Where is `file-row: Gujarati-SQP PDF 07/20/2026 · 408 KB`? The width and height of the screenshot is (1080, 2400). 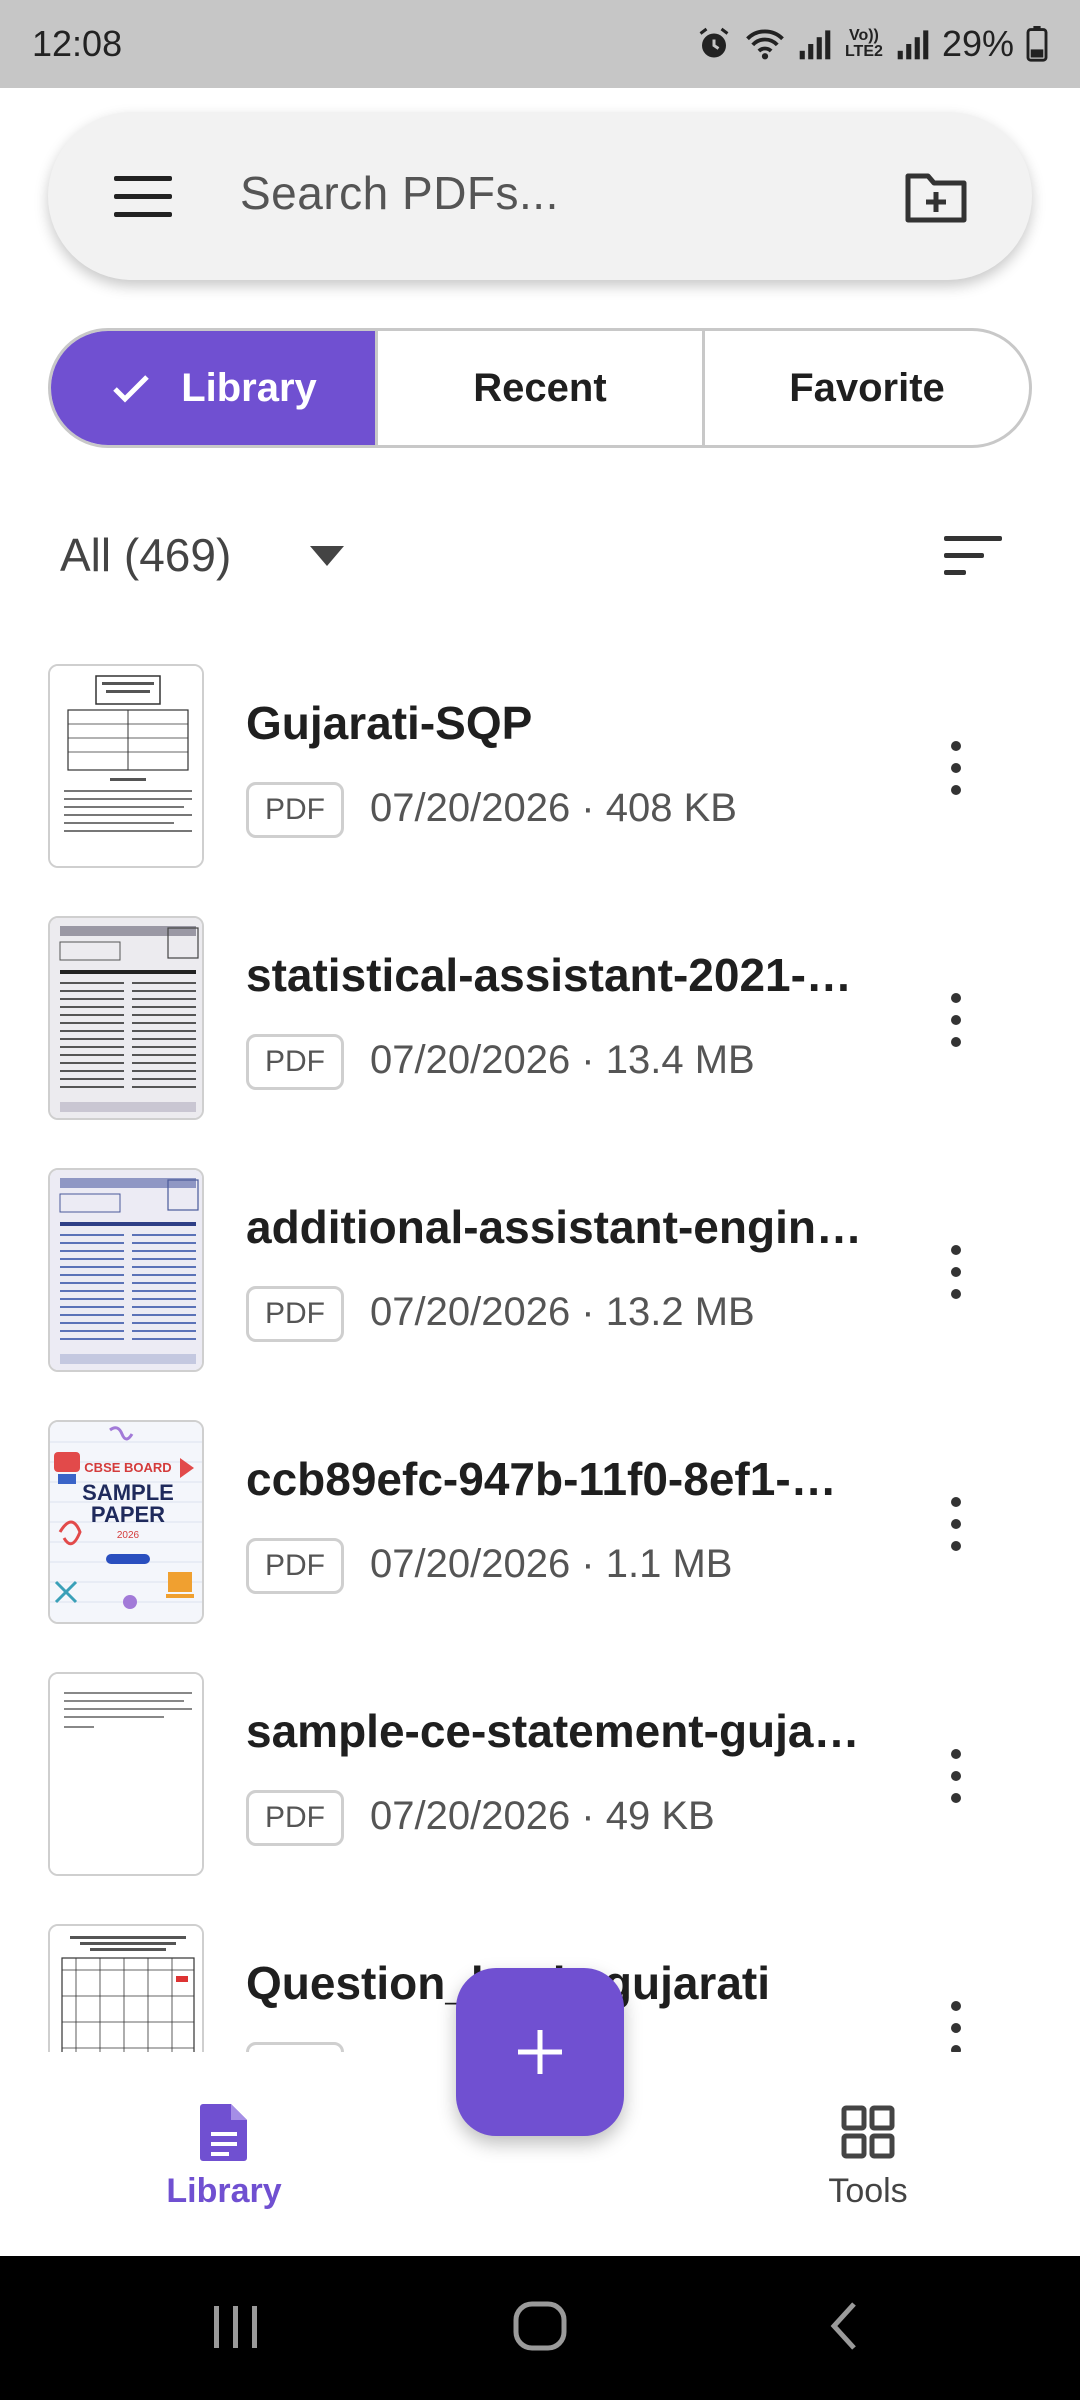
file-row: Gujarati-SQP PDF 07/20/2026 · 408 KB is located at coordinates (540, 786).